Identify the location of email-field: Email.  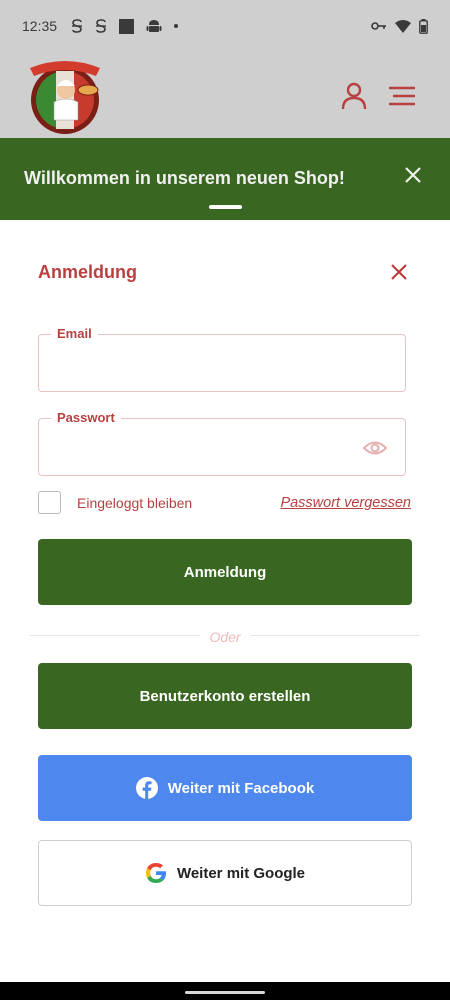
(222, 359).